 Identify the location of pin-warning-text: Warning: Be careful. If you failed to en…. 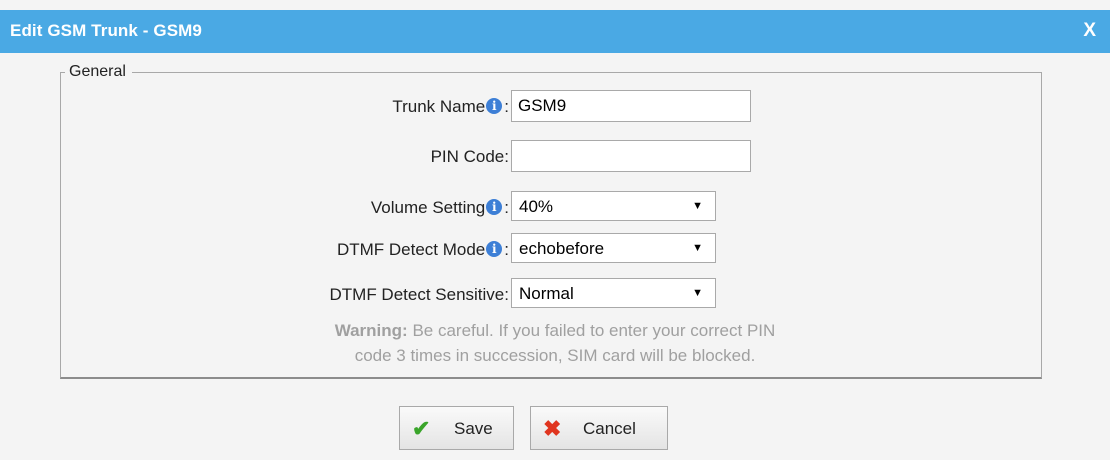
(555, 343).